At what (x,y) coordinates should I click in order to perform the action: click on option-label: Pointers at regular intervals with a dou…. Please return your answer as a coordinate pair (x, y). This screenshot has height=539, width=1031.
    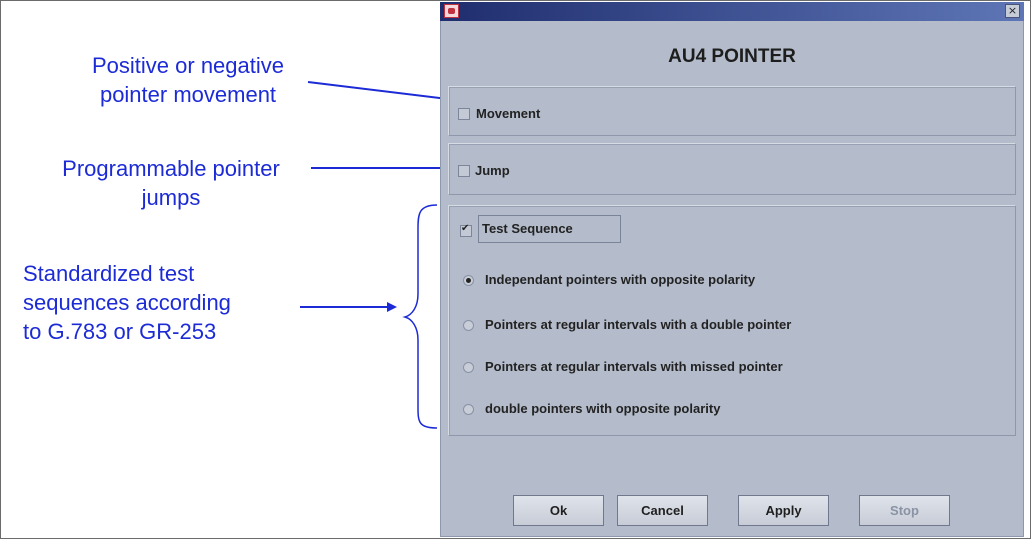
    Looking at the image, I should click on (638, 324).